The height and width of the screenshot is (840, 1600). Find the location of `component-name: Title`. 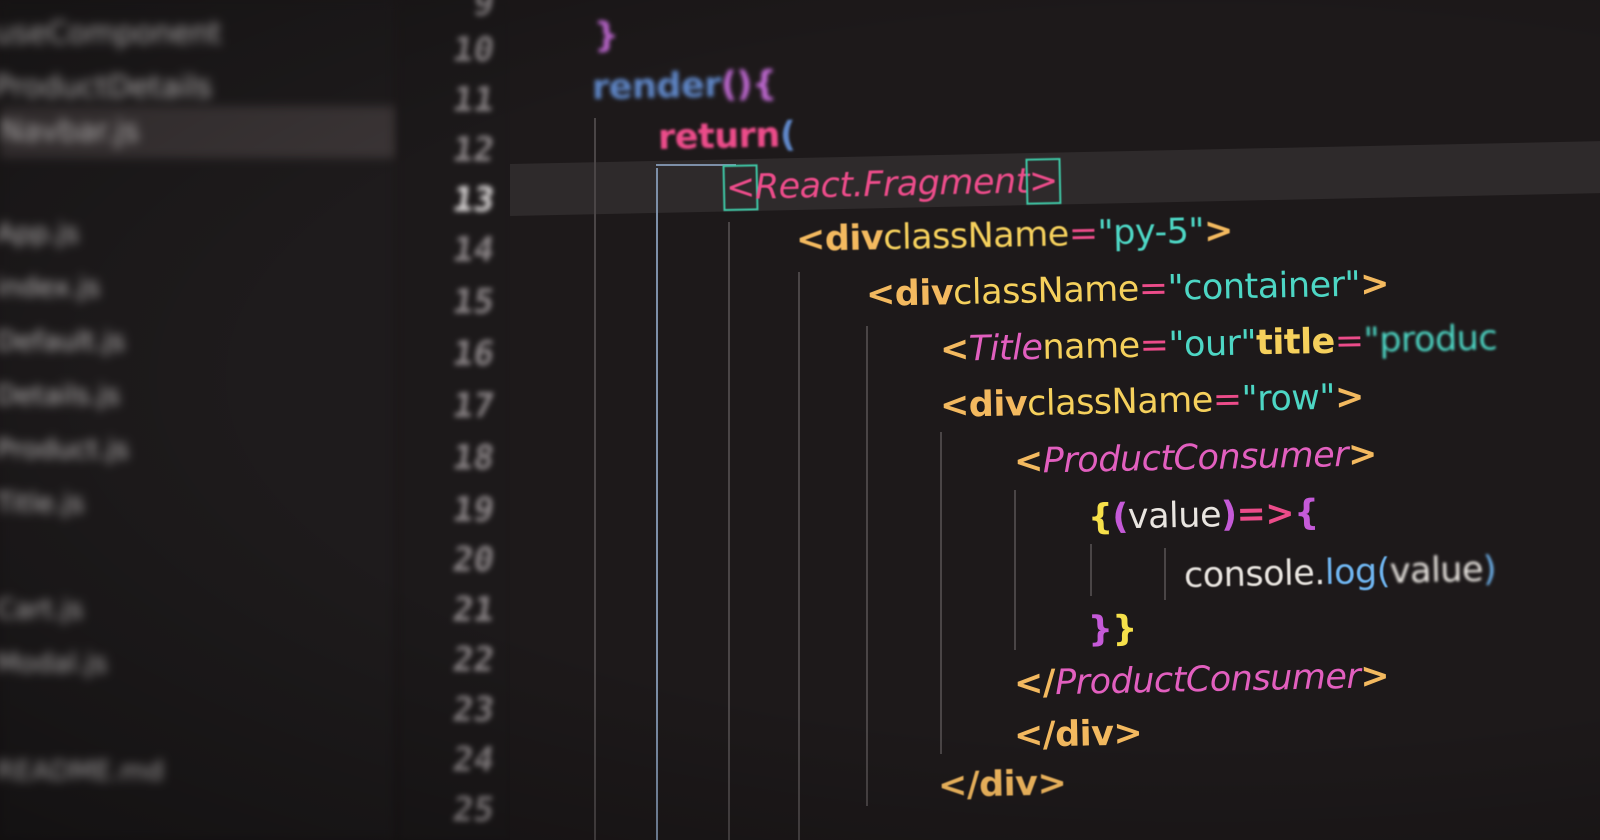

component-name: Title is located at coordinates (1005, 348).